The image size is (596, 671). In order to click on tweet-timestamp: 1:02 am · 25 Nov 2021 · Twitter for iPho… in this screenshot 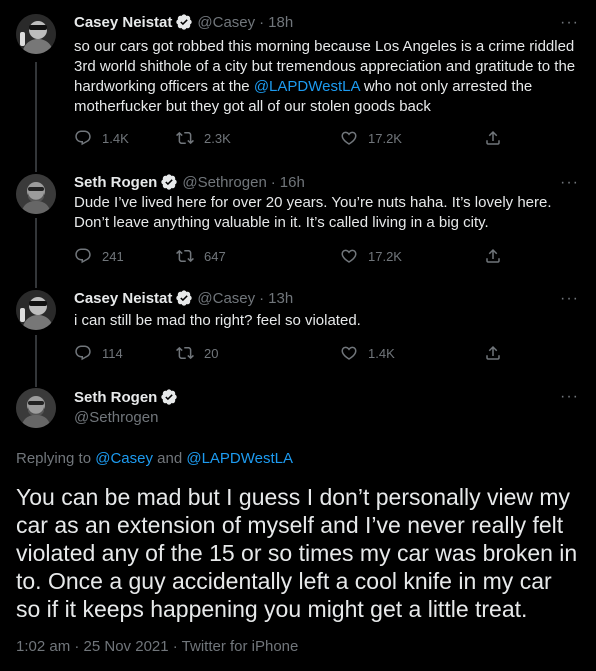, I will do `click(157, 646)`.